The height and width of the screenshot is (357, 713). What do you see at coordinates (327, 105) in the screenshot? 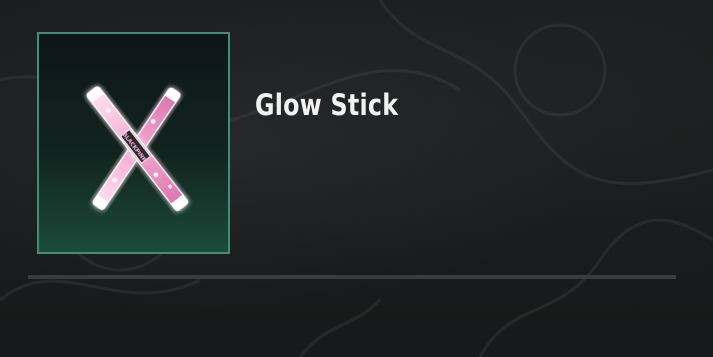
I see `item-name: Glow Stick` at bounding box center [327, 105].